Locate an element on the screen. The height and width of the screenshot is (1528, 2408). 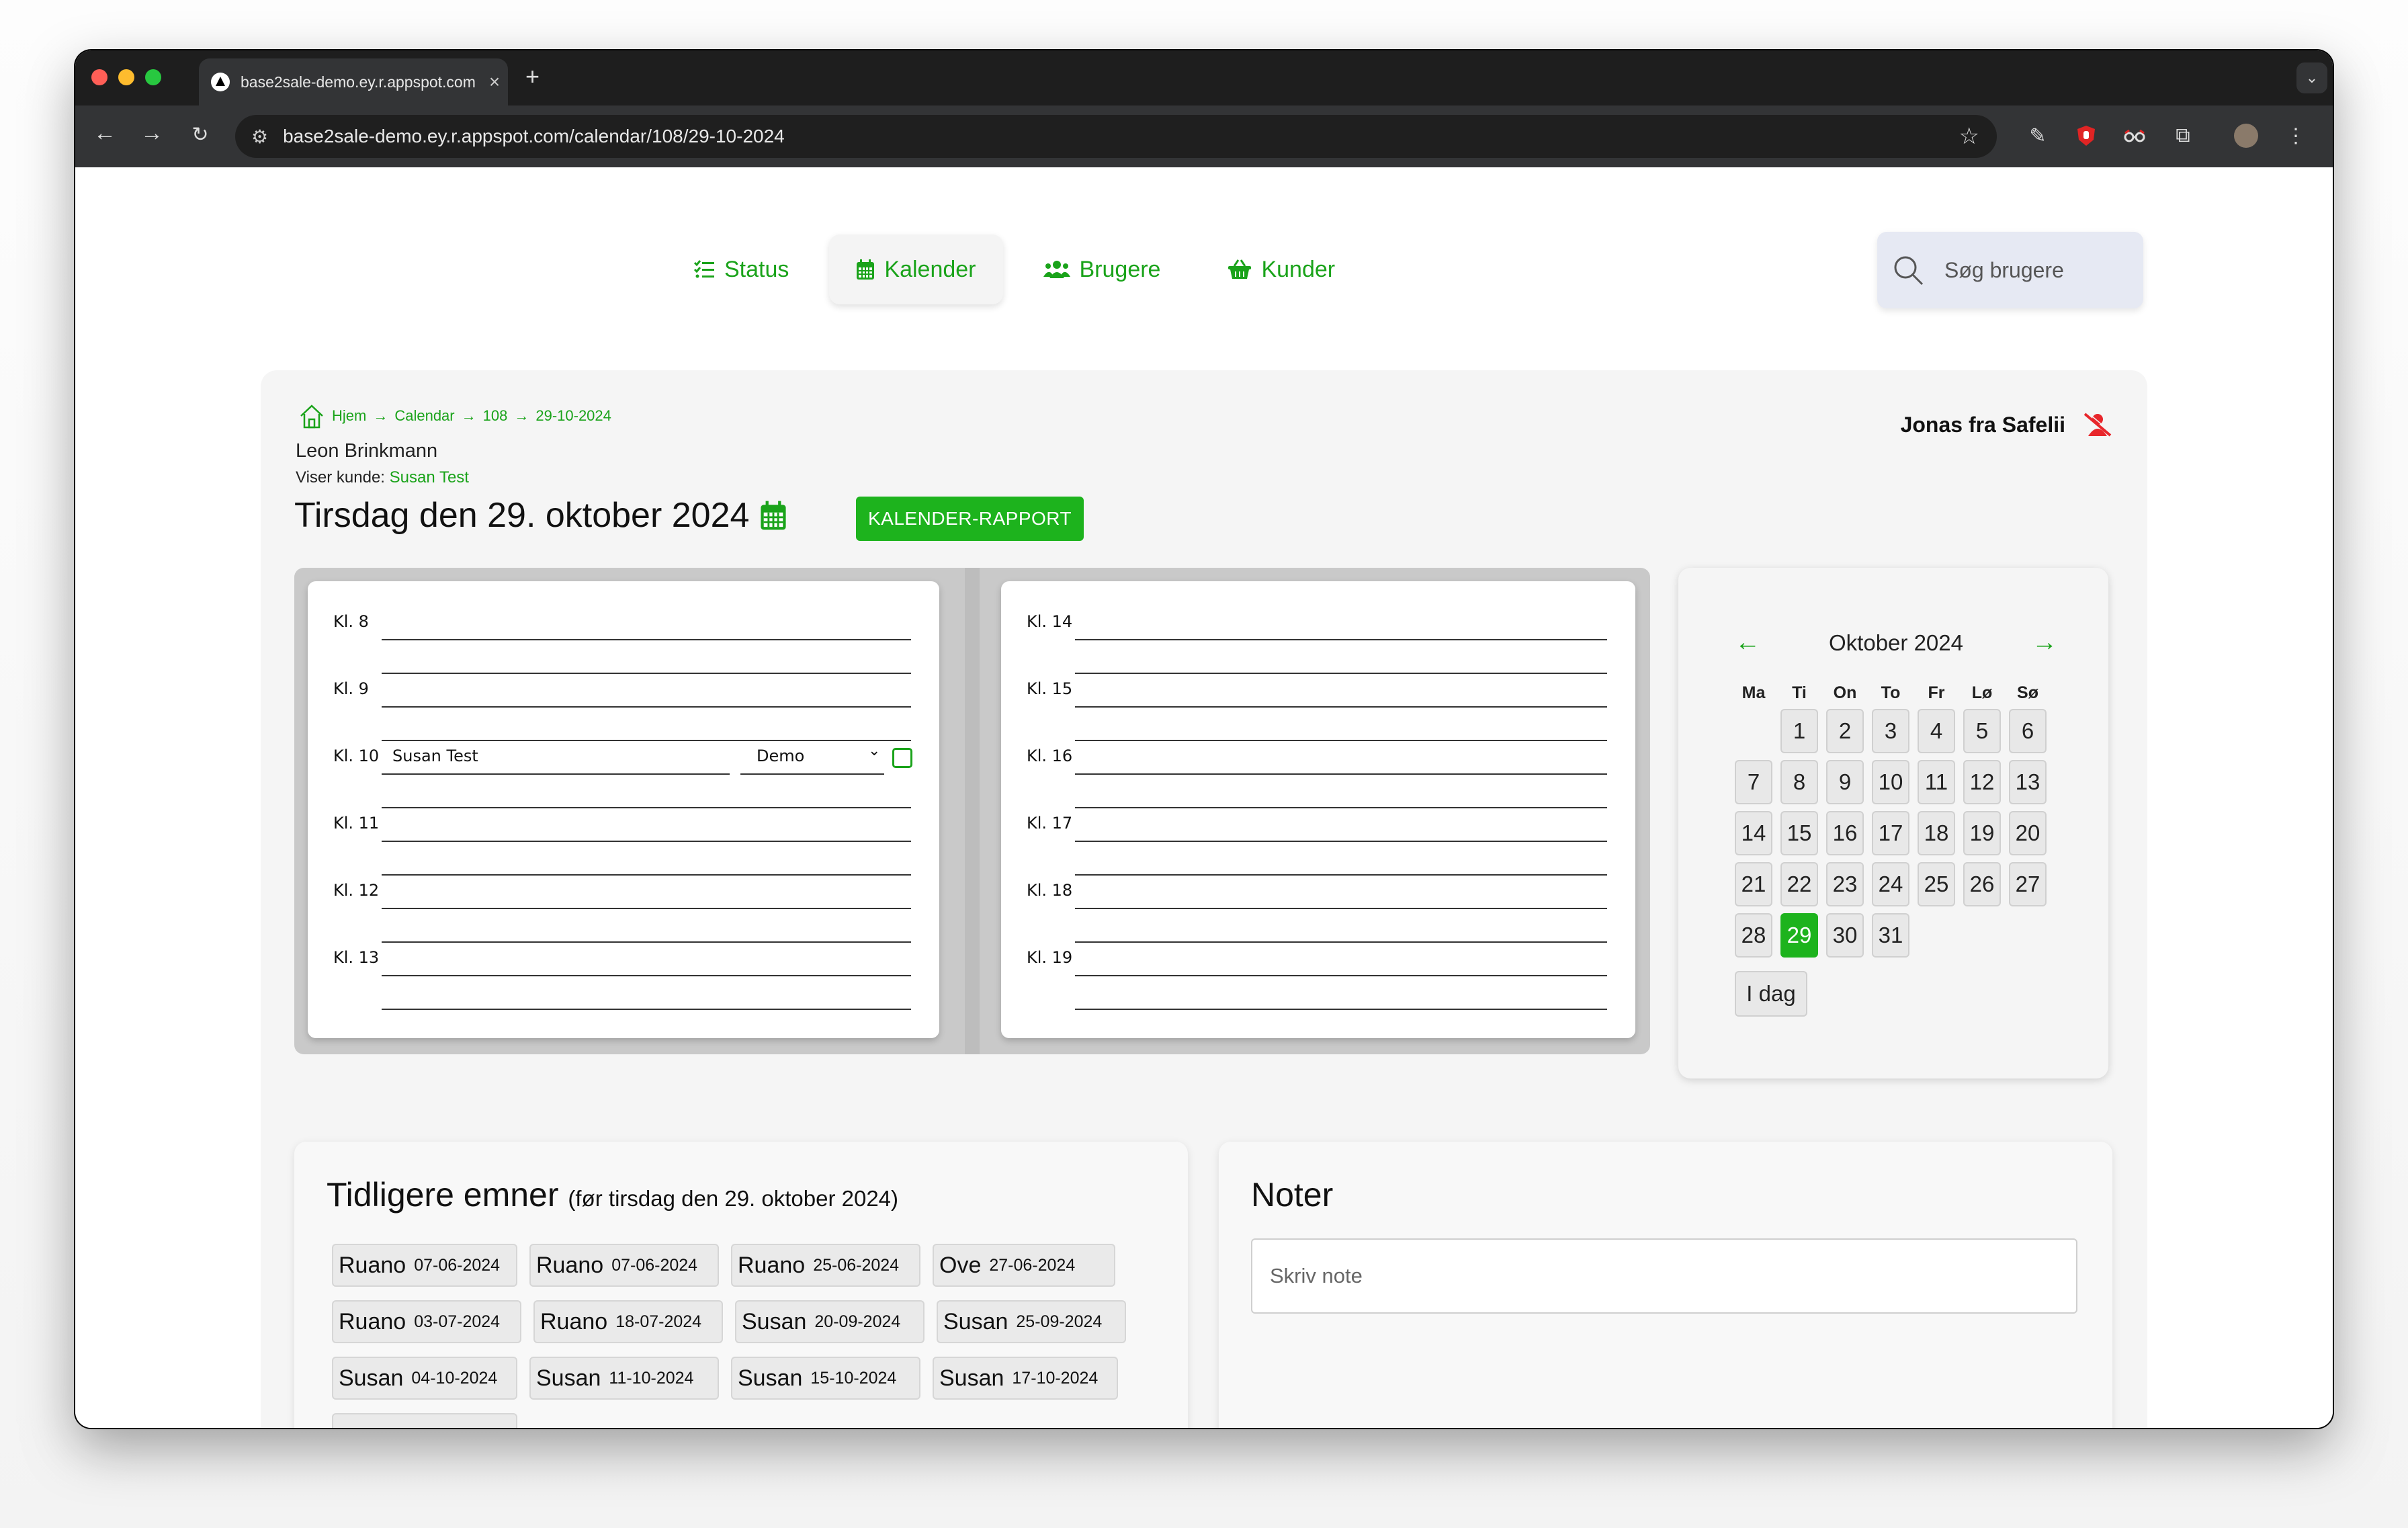
calendar-day: 16 is located at coordinates (1845, 833).